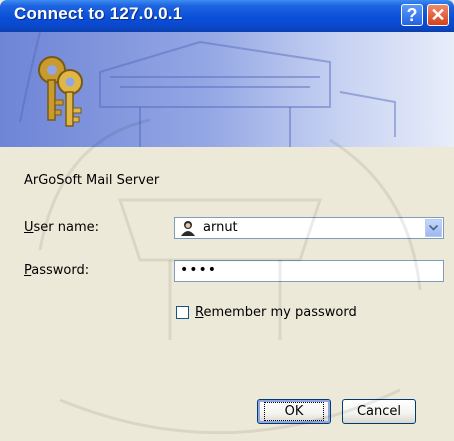 Image resolution: width=454 pixels, height=441 pixels. What do you see at coordinates (309, 271) in the screenshot?
I see `password-field: ••••` at bounding box center [309, 271].